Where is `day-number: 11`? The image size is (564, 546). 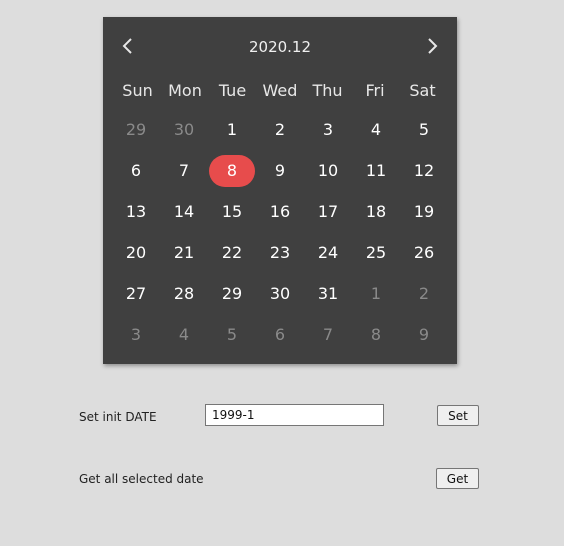 day-number: 11 is located at coordinates (376, 170).